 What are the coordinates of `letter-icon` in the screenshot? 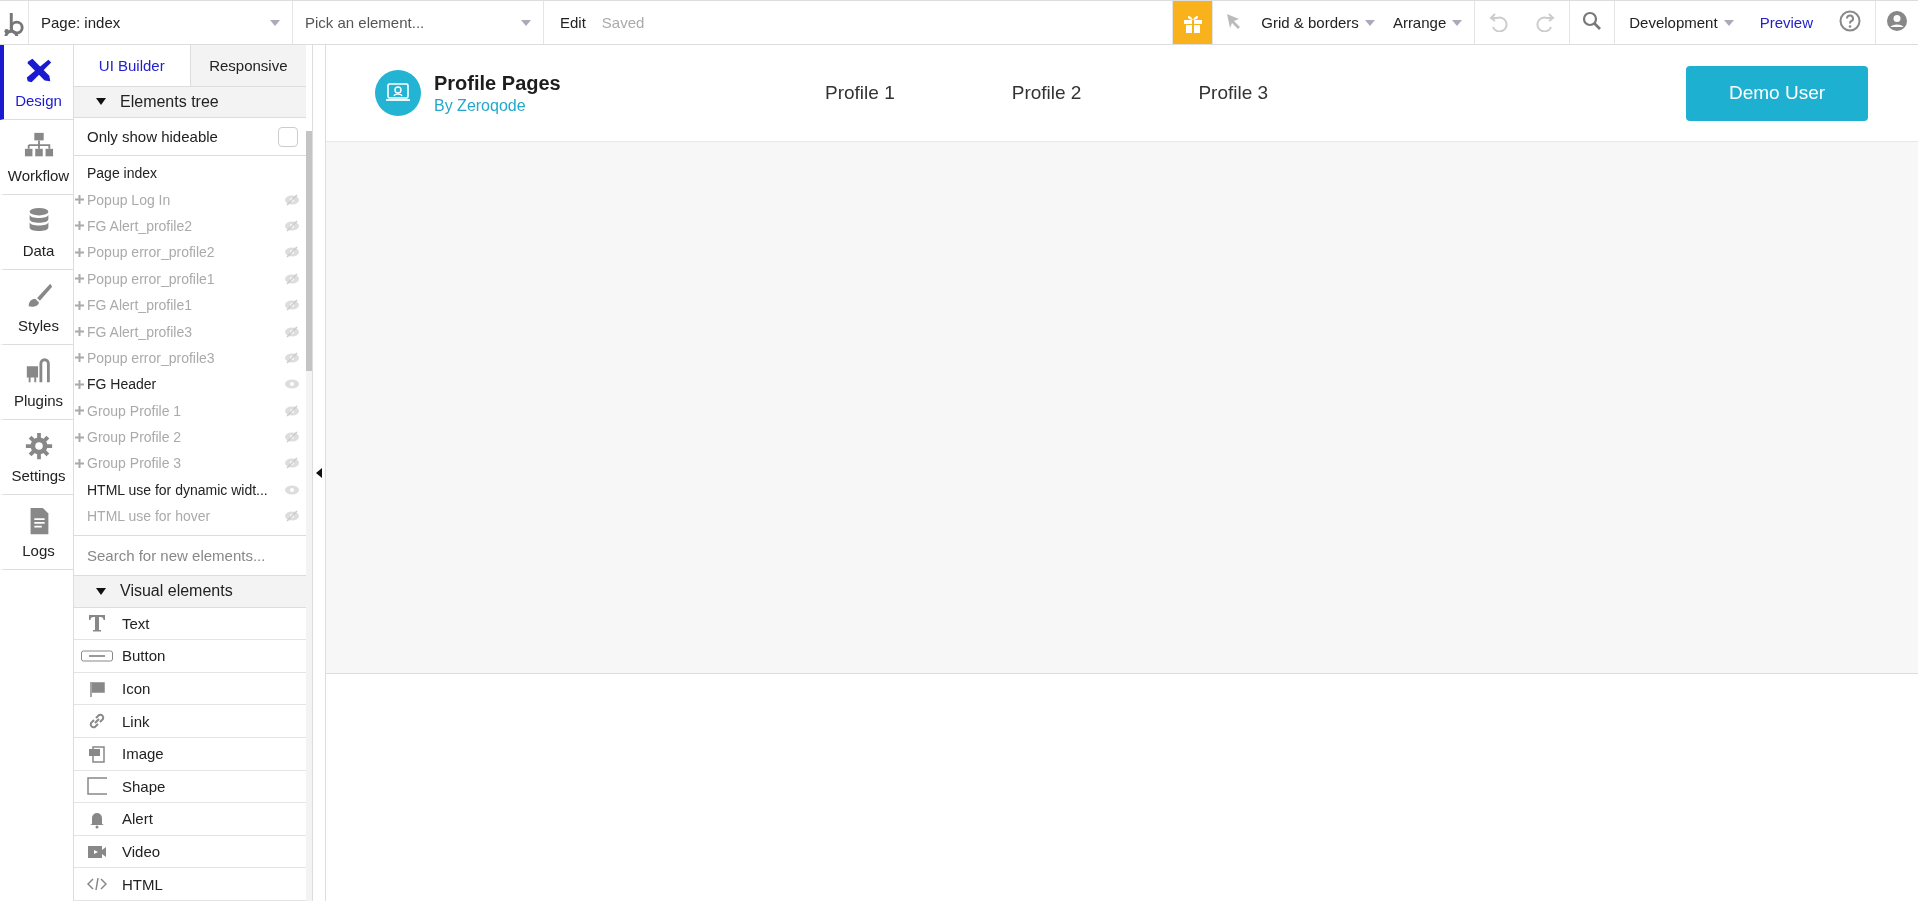 It's located at (97, 623).